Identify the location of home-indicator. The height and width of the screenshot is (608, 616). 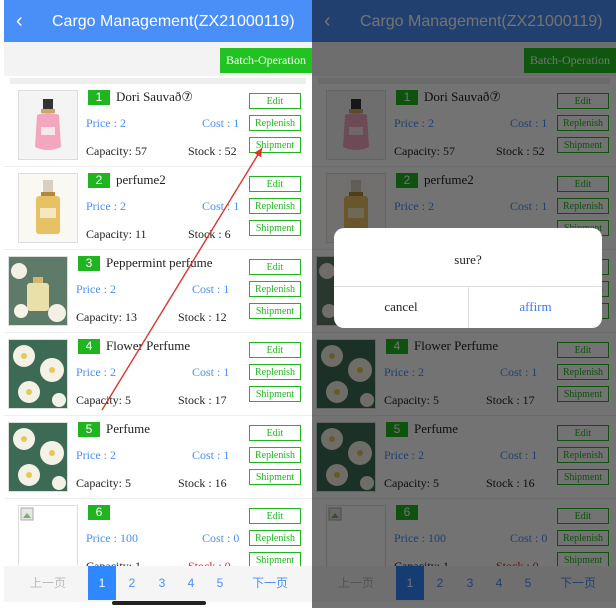
(159, 603).